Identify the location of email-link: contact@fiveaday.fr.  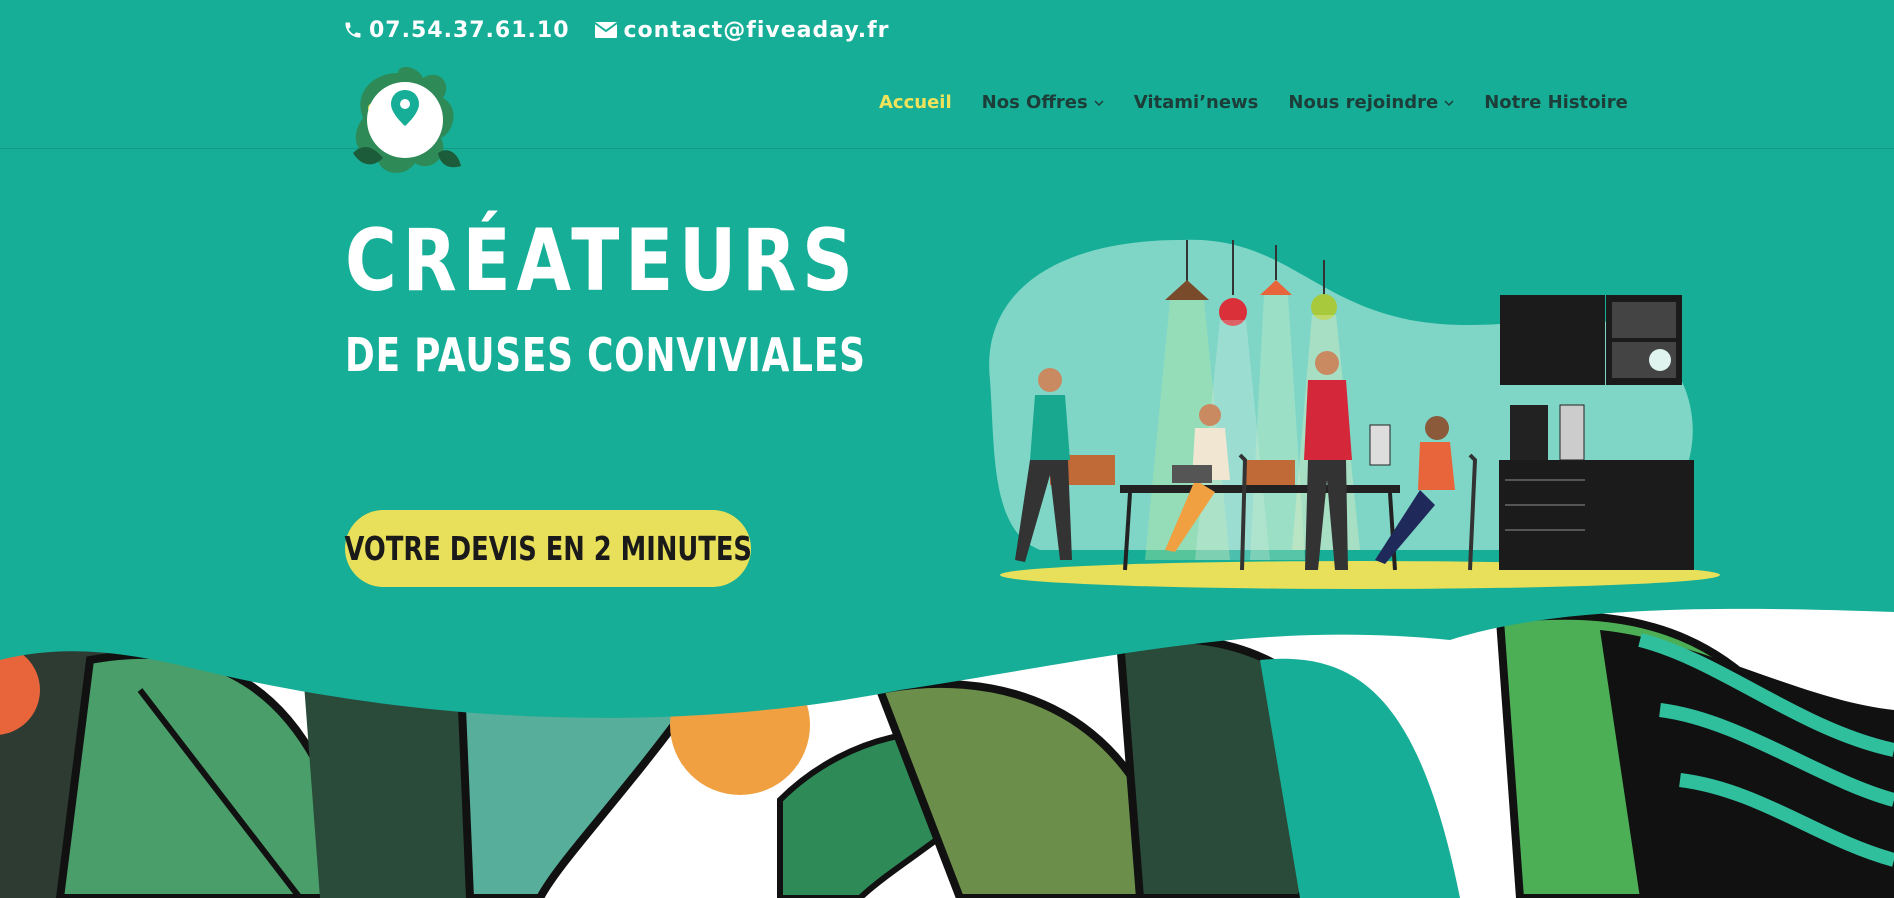
(741, 30).